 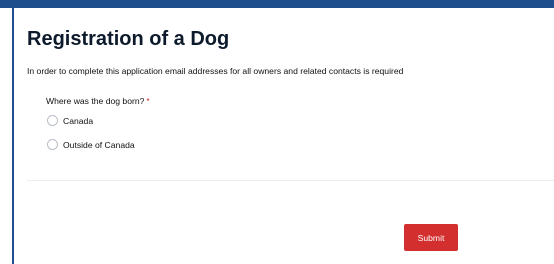 What do you see at coordinates (128, 39) in the screenshot?
I see `page-title: Registration of a Dog` at bounding box center [128, 39].